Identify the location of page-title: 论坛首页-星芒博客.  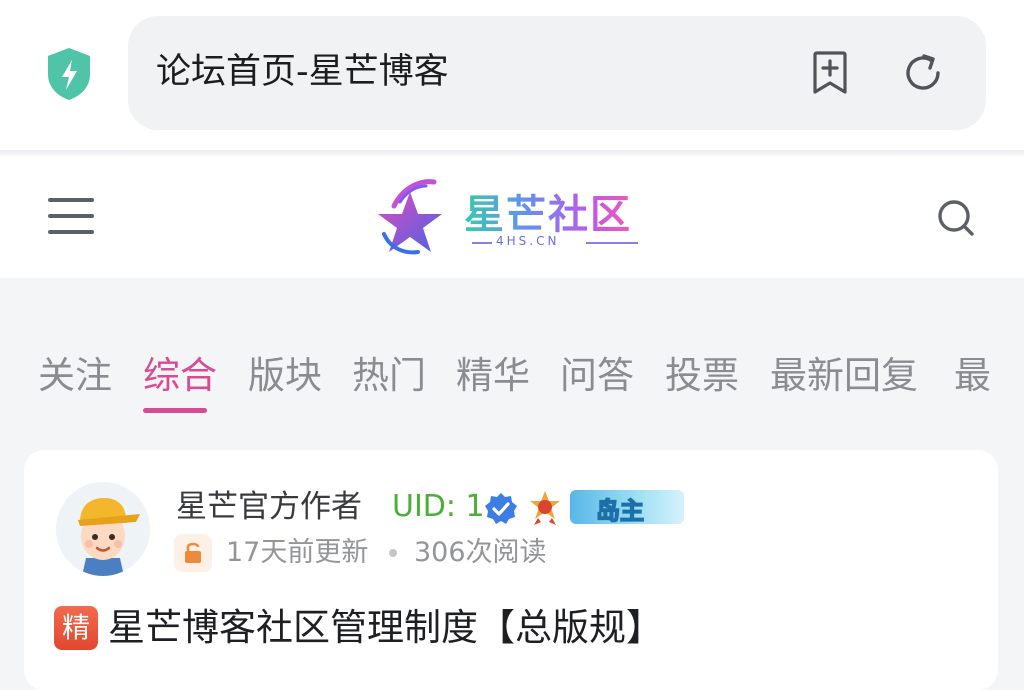
(302, 72).